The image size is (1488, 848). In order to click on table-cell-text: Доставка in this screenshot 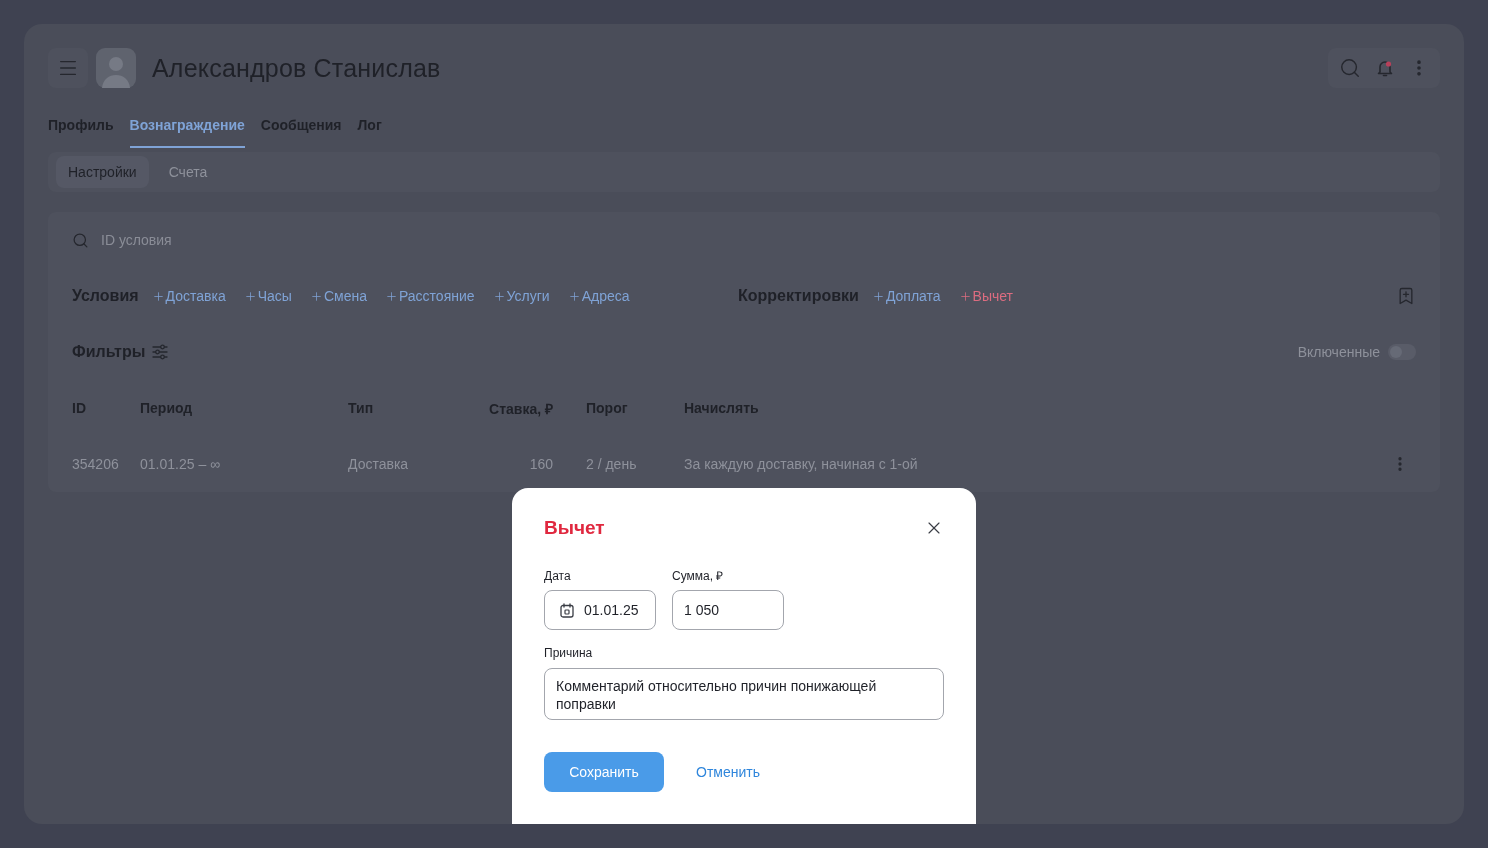, I will do `click(379, 464)`.